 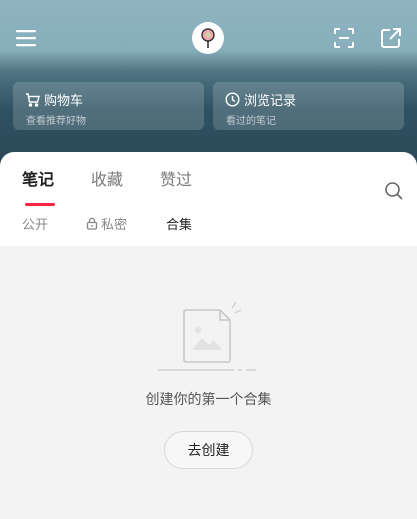 I want to click on share-icon, so click(x=391, y=38).